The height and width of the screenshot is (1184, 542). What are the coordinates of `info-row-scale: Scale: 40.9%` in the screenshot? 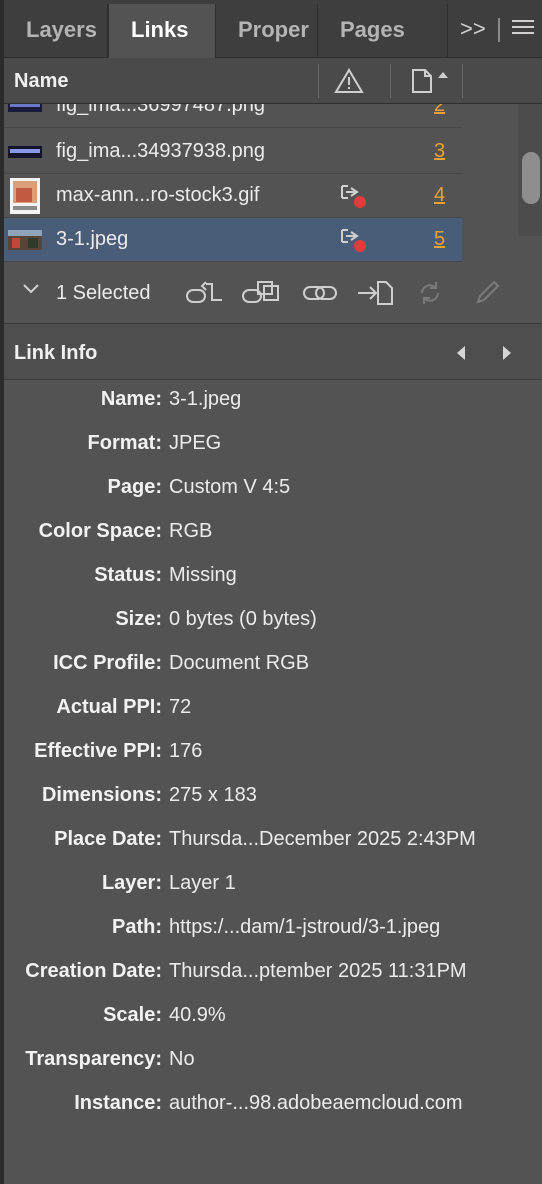 It's located at (273, 1018).